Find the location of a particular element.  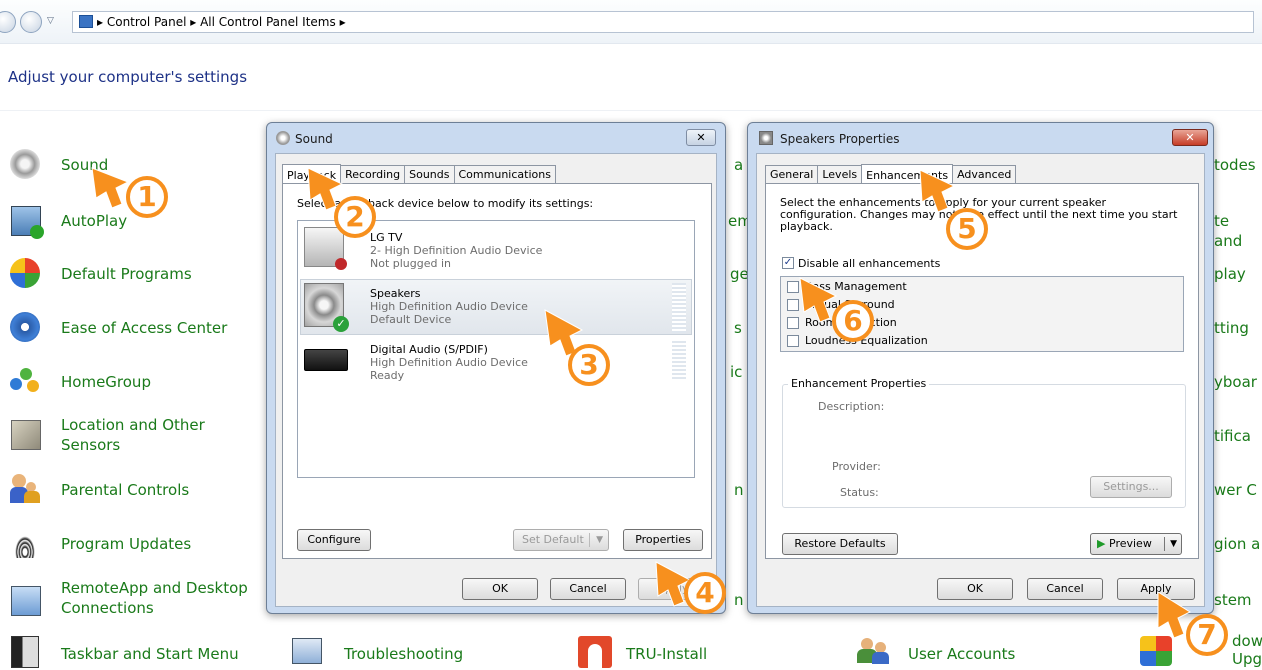

step-marker-1: 1 is located at coordinates (147, 197).